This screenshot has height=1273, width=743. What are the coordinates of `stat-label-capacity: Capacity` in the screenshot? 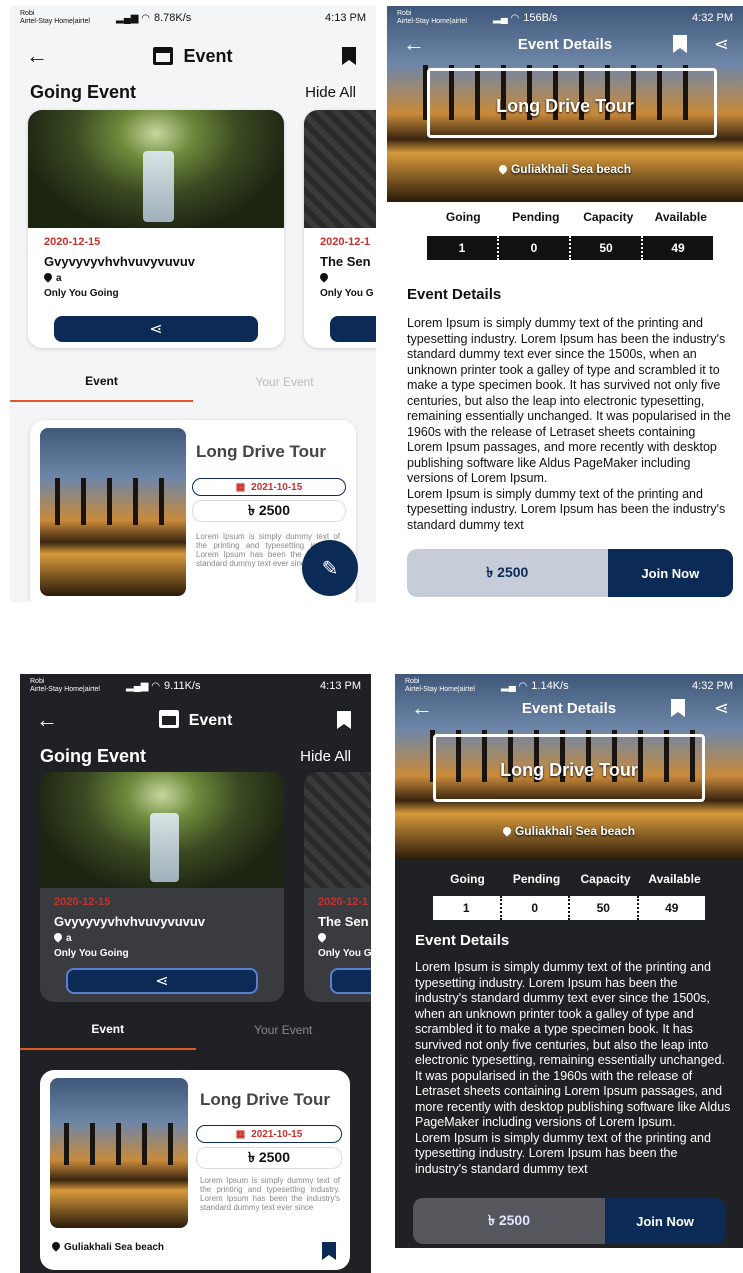 It's located at (608, 217).